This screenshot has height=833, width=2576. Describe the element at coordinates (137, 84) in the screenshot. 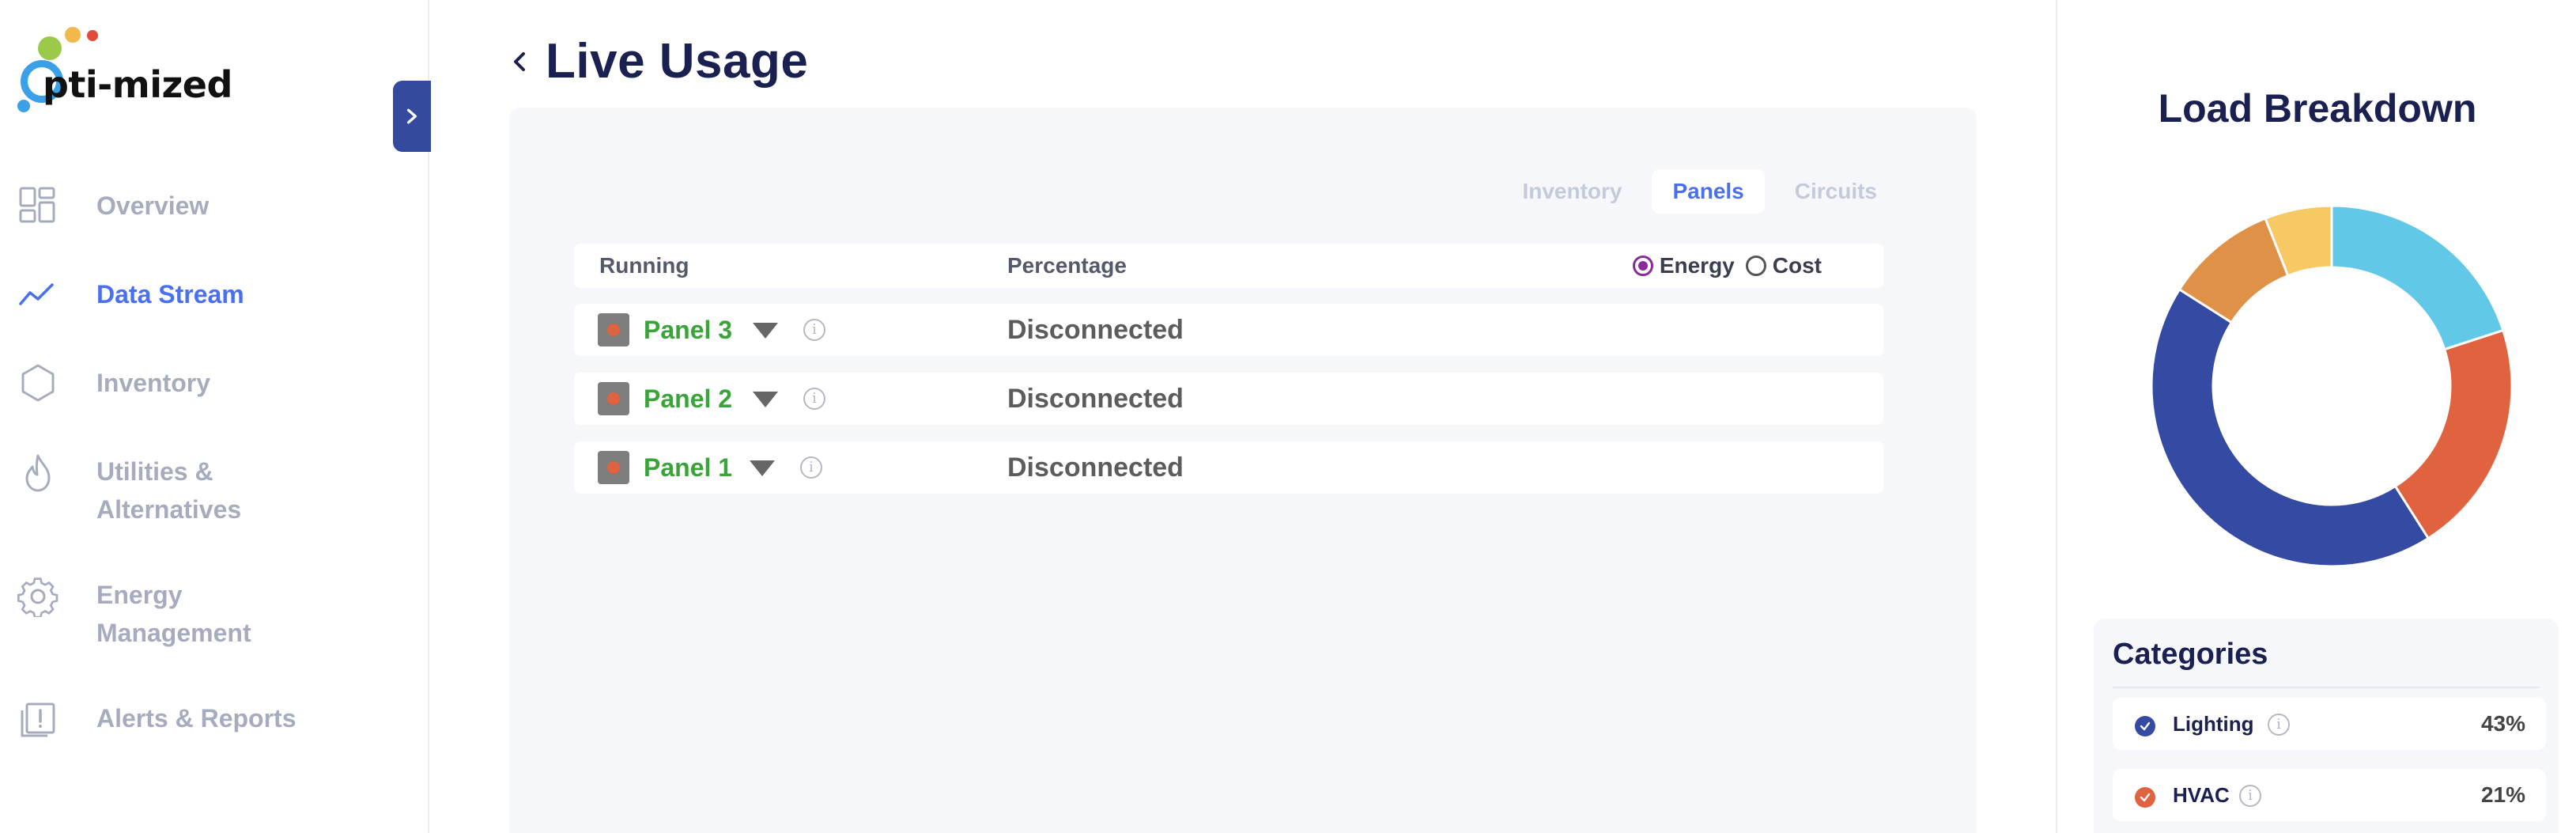

I see `brand-name: pti-mized` at that location.